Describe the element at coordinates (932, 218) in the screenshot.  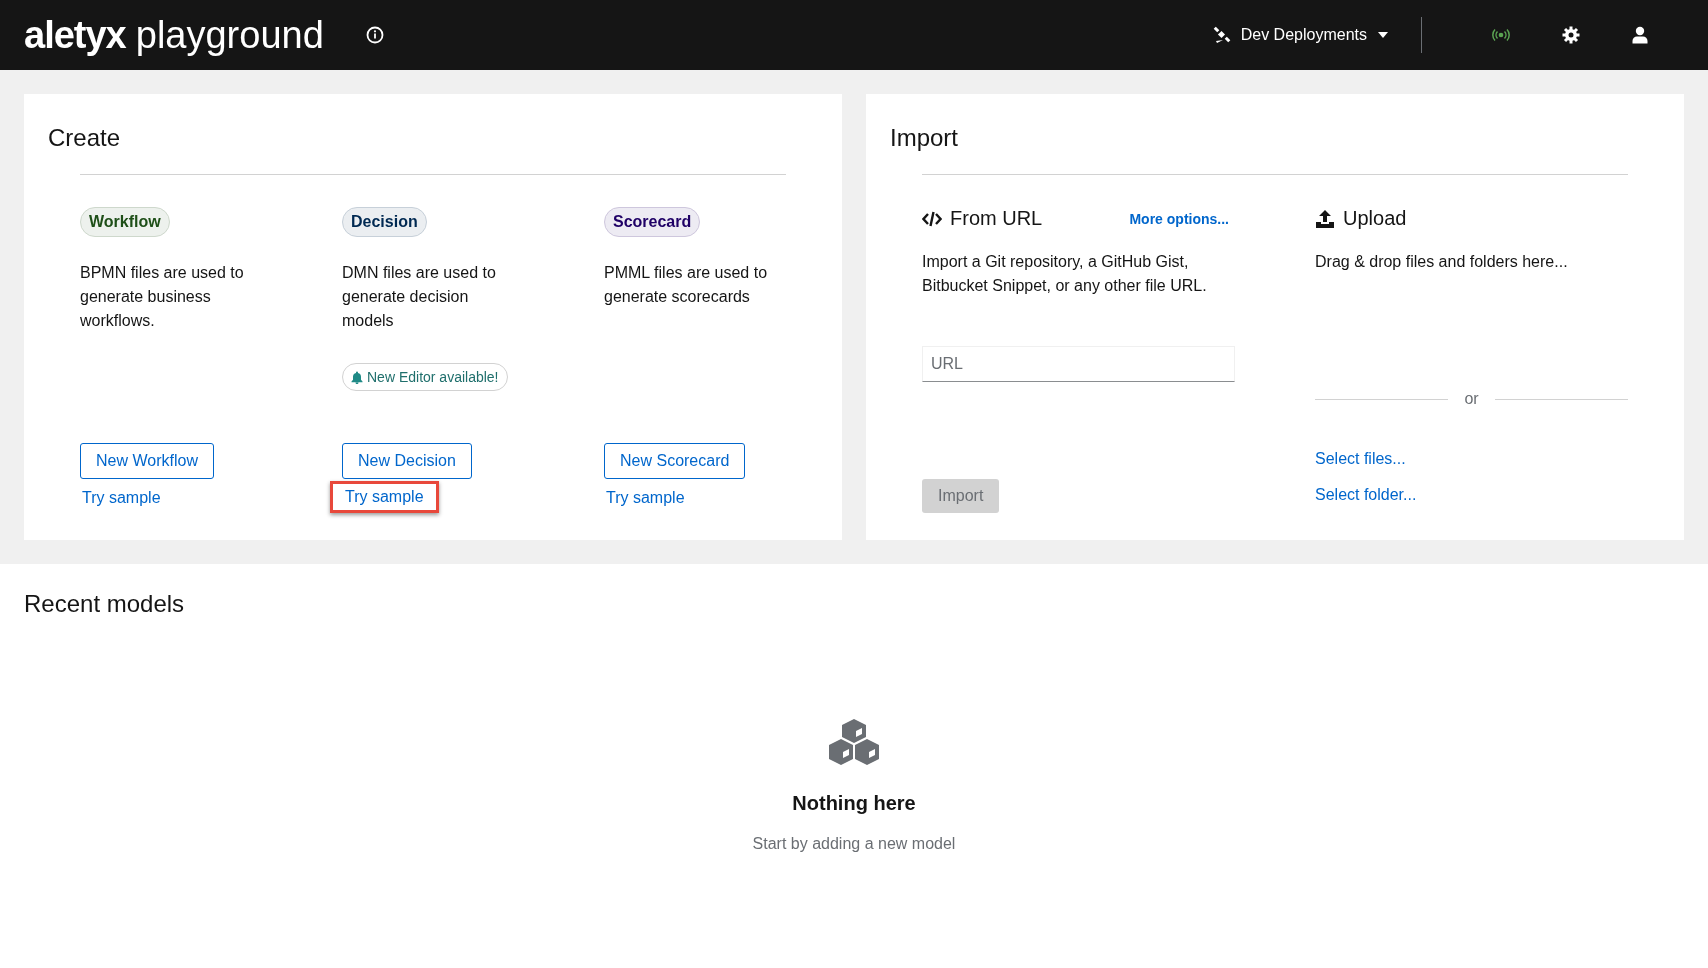
I see `code-icon` at that location.